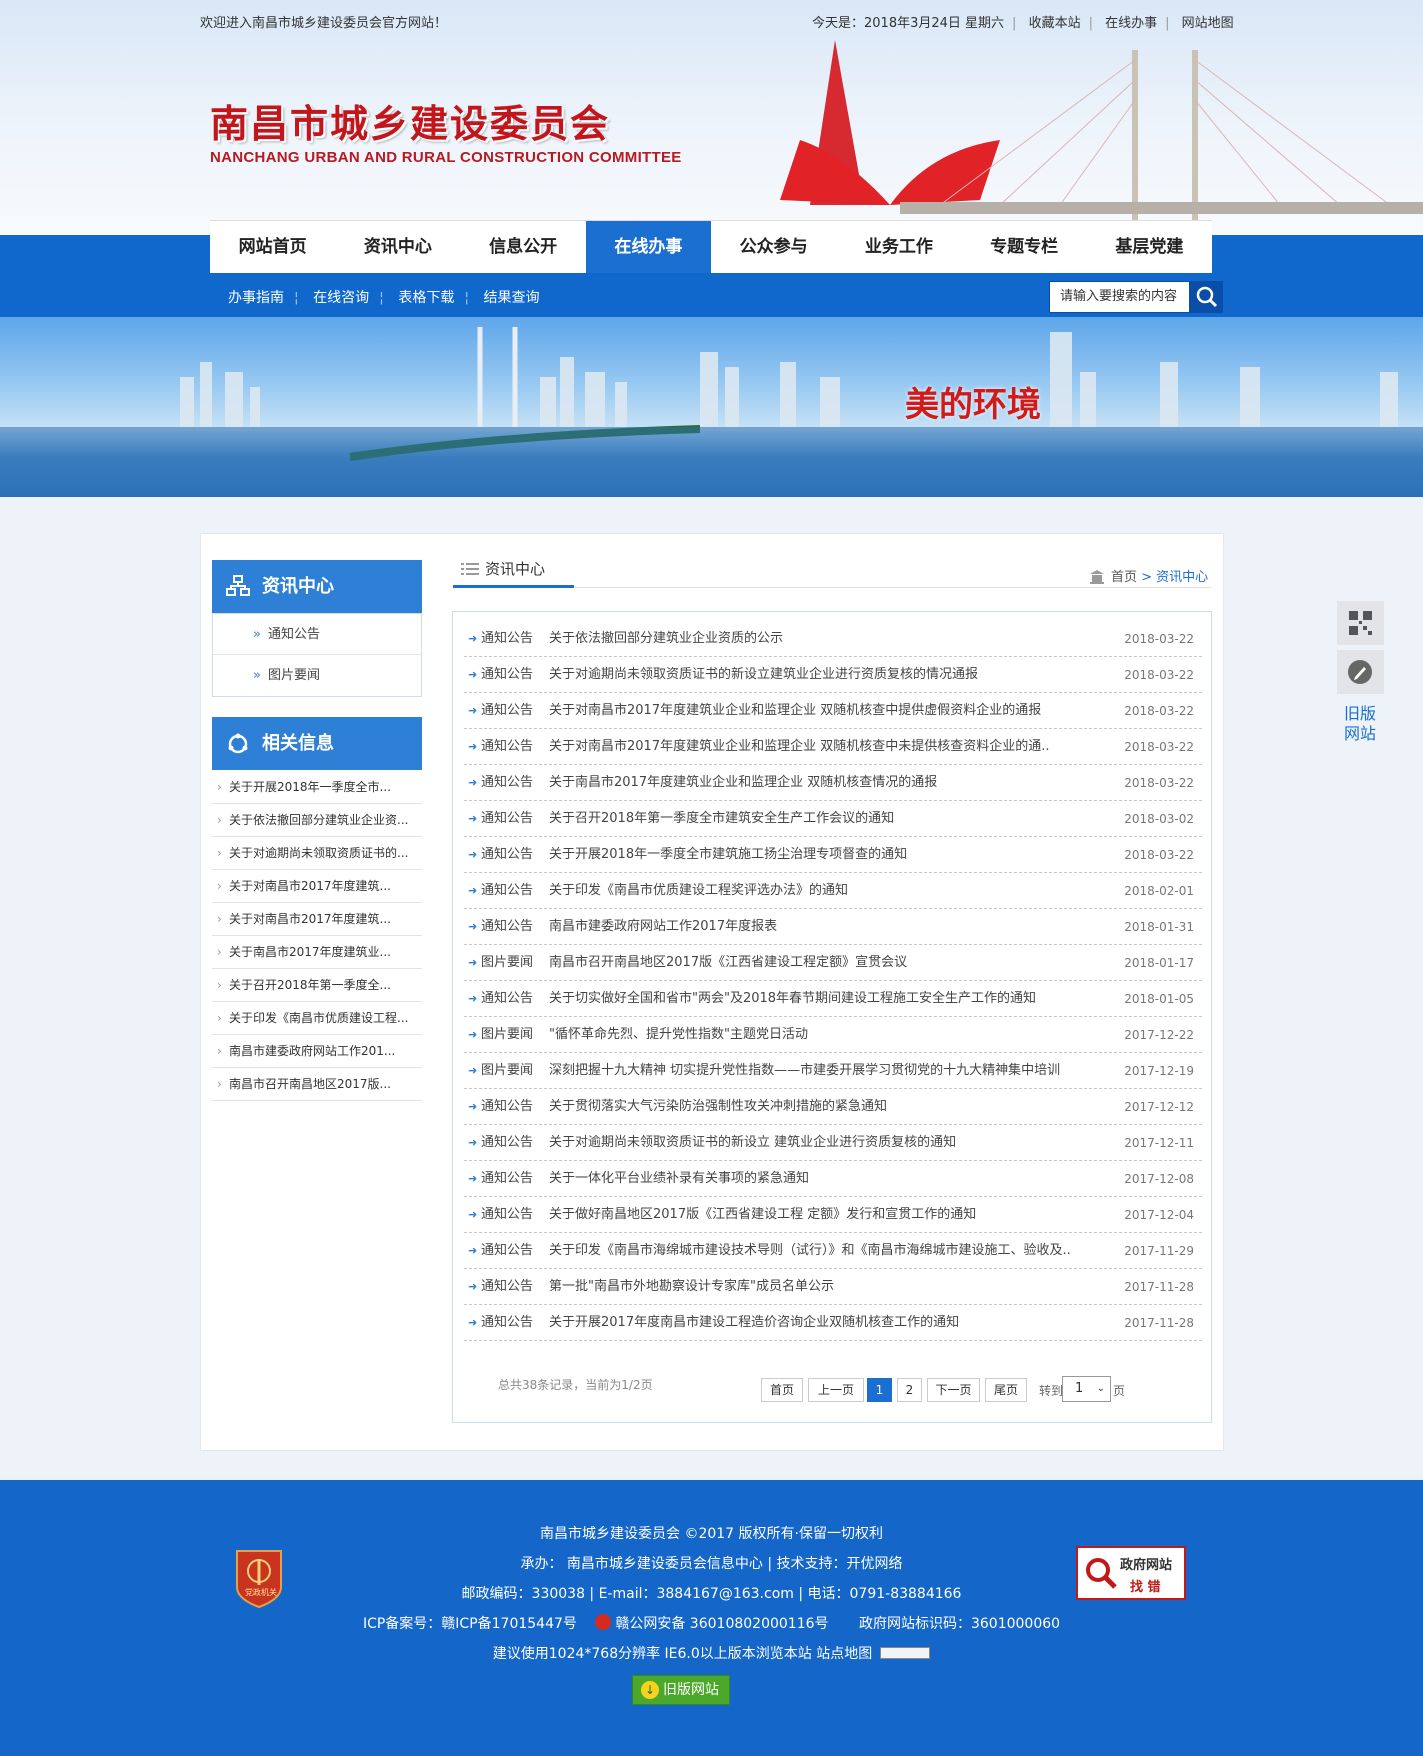 This screenshot has width=1423, height=1756. Describe the element at coordinates (1206, 297) in the screenshot. I see `search-button` at that location.